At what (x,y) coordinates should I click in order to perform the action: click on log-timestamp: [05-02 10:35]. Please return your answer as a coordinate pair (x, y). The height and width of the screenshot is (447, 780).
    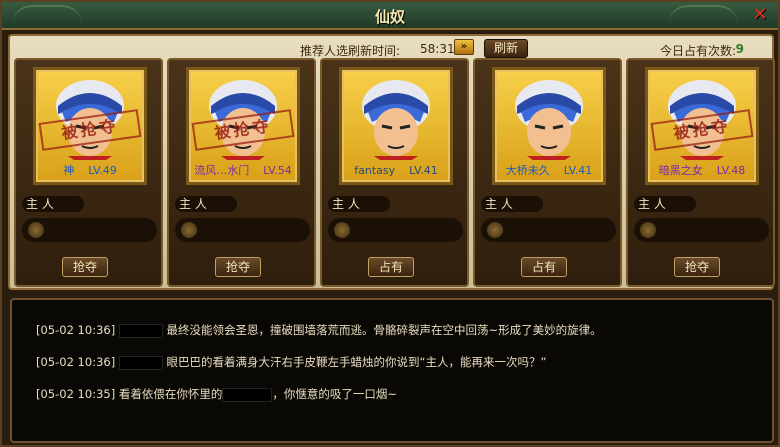
    Looking at the image, I should click on (76, 394).